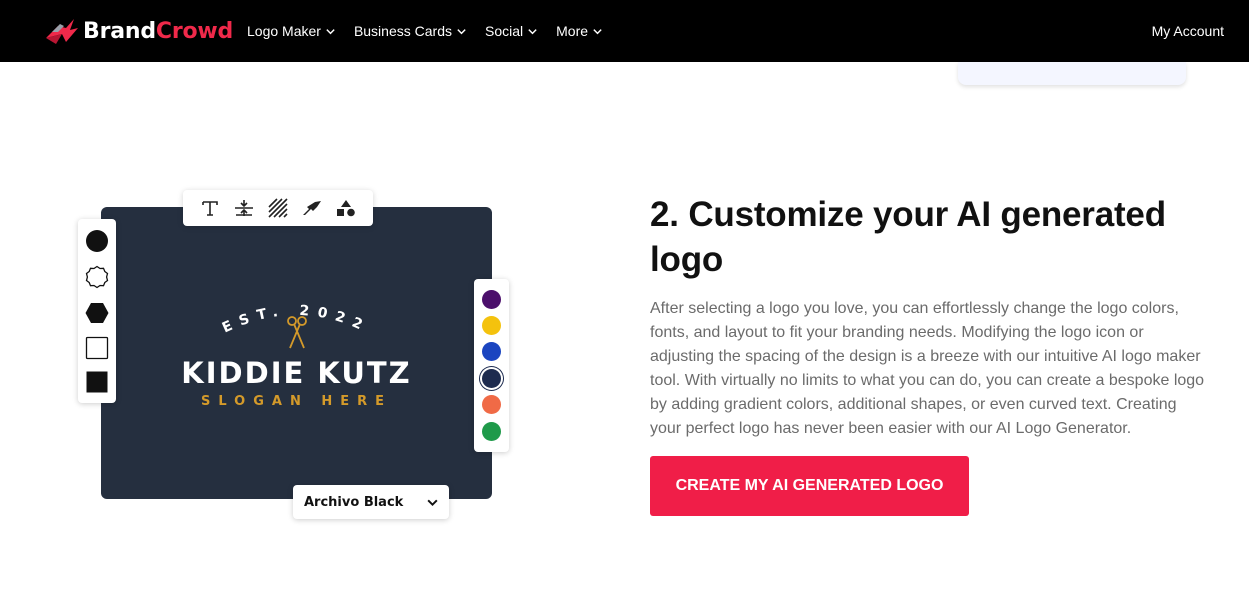  What do you see at coordinates (97, 277) in the screenshot?
I see `badge-outline-shape-icon` at bounding box center [97, 277].